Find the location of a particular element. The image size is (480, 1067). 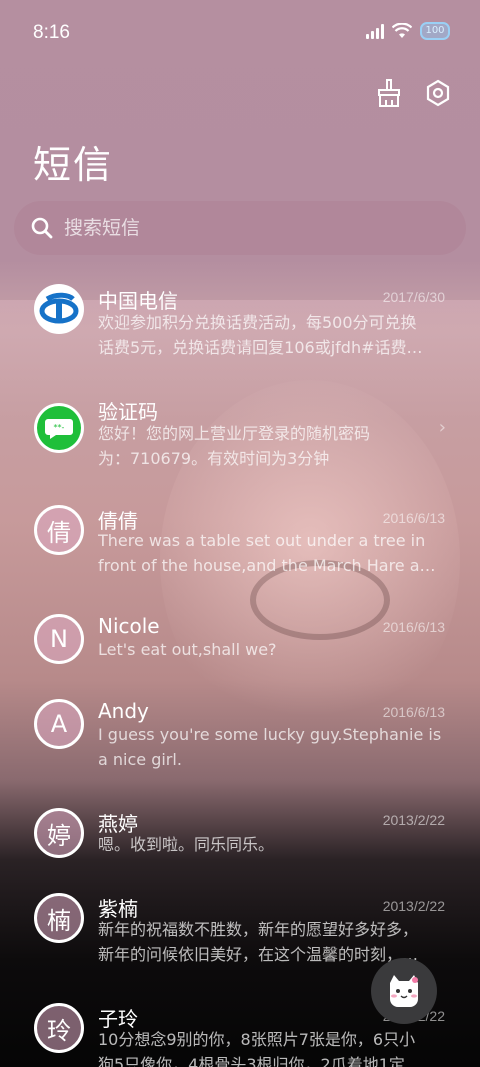

battery-icon: 100 is located at coordinates (435, 31).